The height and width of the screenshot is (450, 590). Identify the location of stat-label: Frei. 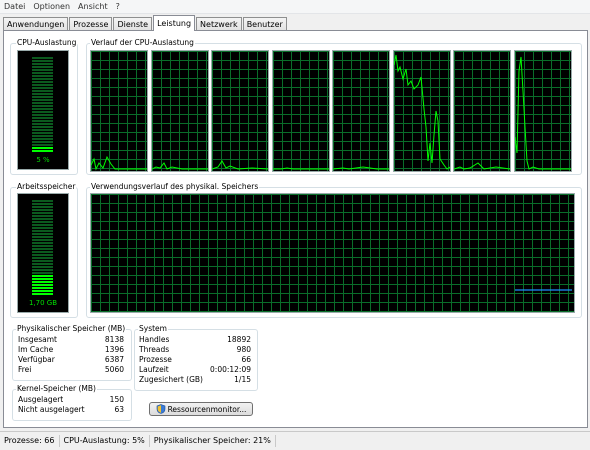
(25, 369).